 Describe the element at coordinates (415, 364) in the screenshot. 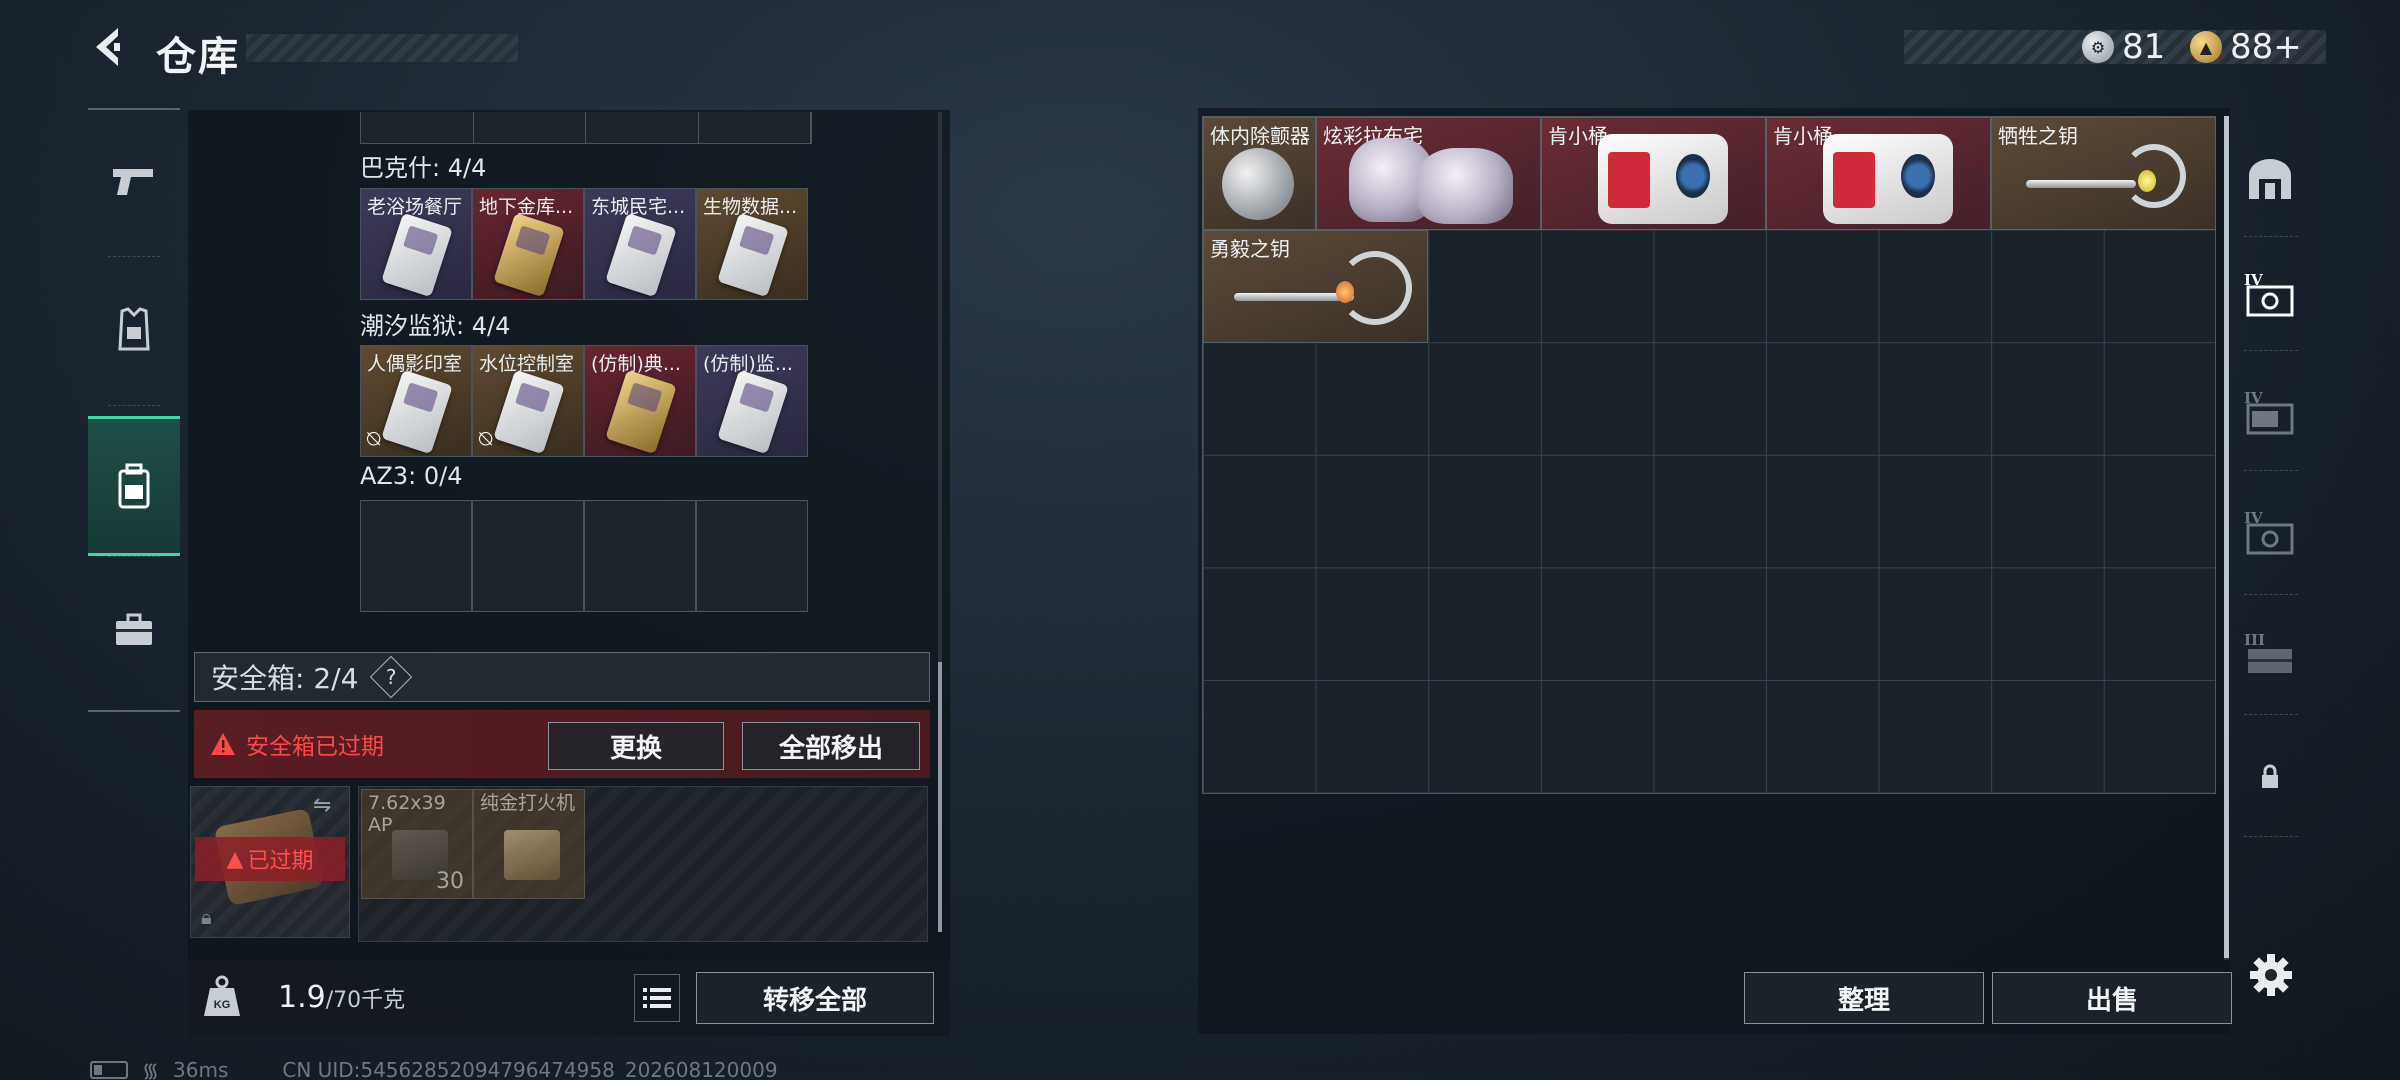

I see `item-label: 人偶影印室` at that location.